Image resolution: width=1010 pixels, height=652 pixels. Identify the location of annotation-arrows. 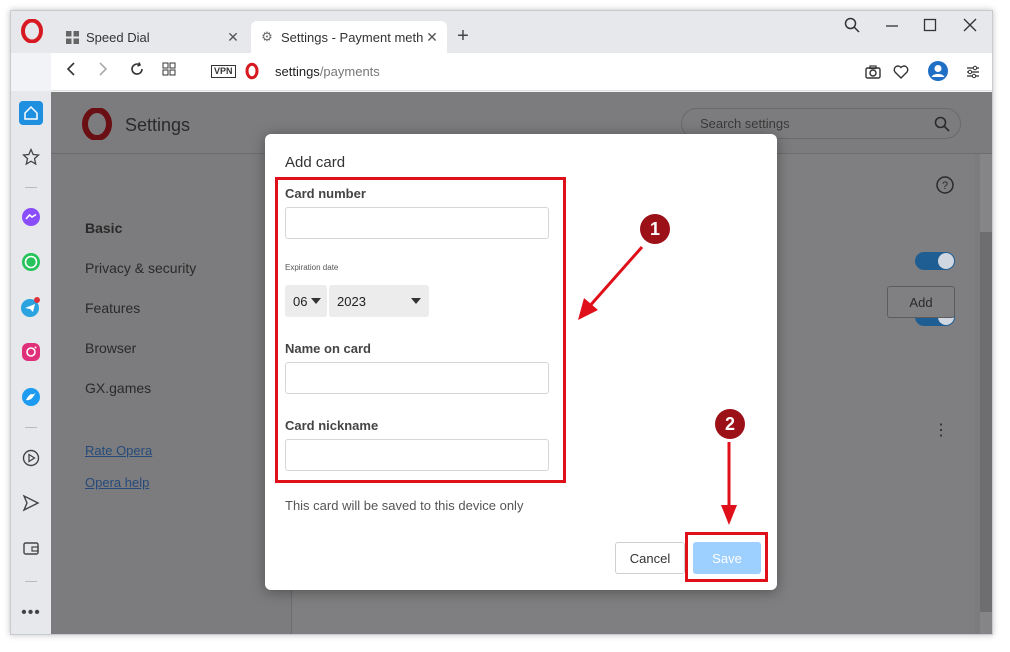
(657, 385).